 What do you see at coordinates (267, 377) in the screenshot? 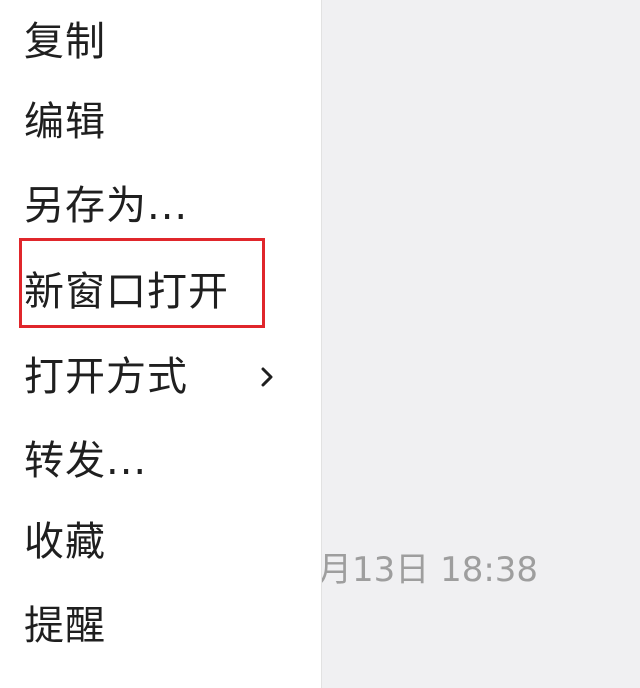
I see `chevron-right-icon` at bounding box center [267, 377].